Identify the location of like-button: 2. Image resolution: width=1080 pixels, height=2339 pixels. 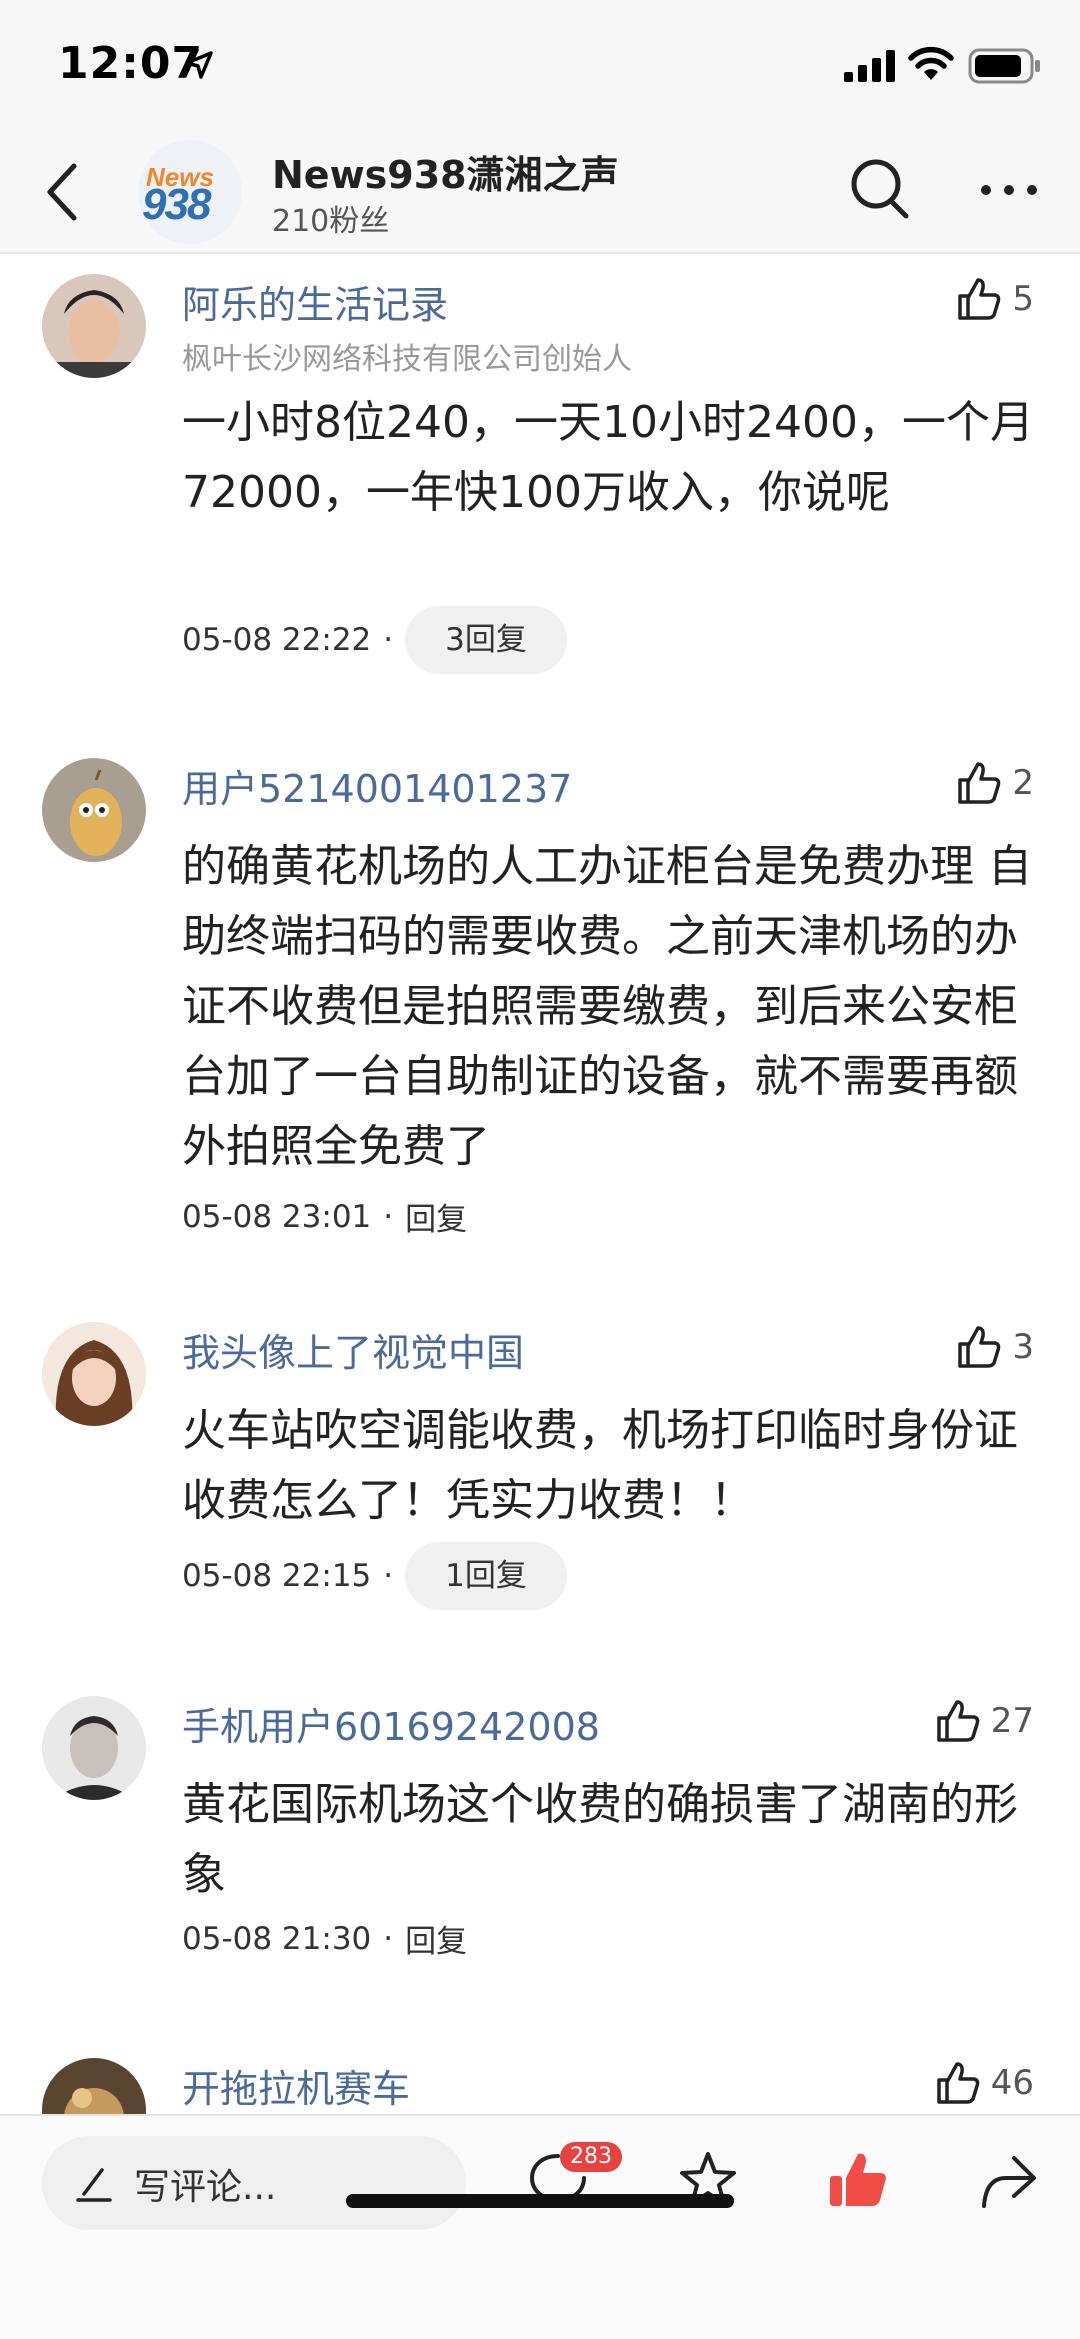
(995, 783).